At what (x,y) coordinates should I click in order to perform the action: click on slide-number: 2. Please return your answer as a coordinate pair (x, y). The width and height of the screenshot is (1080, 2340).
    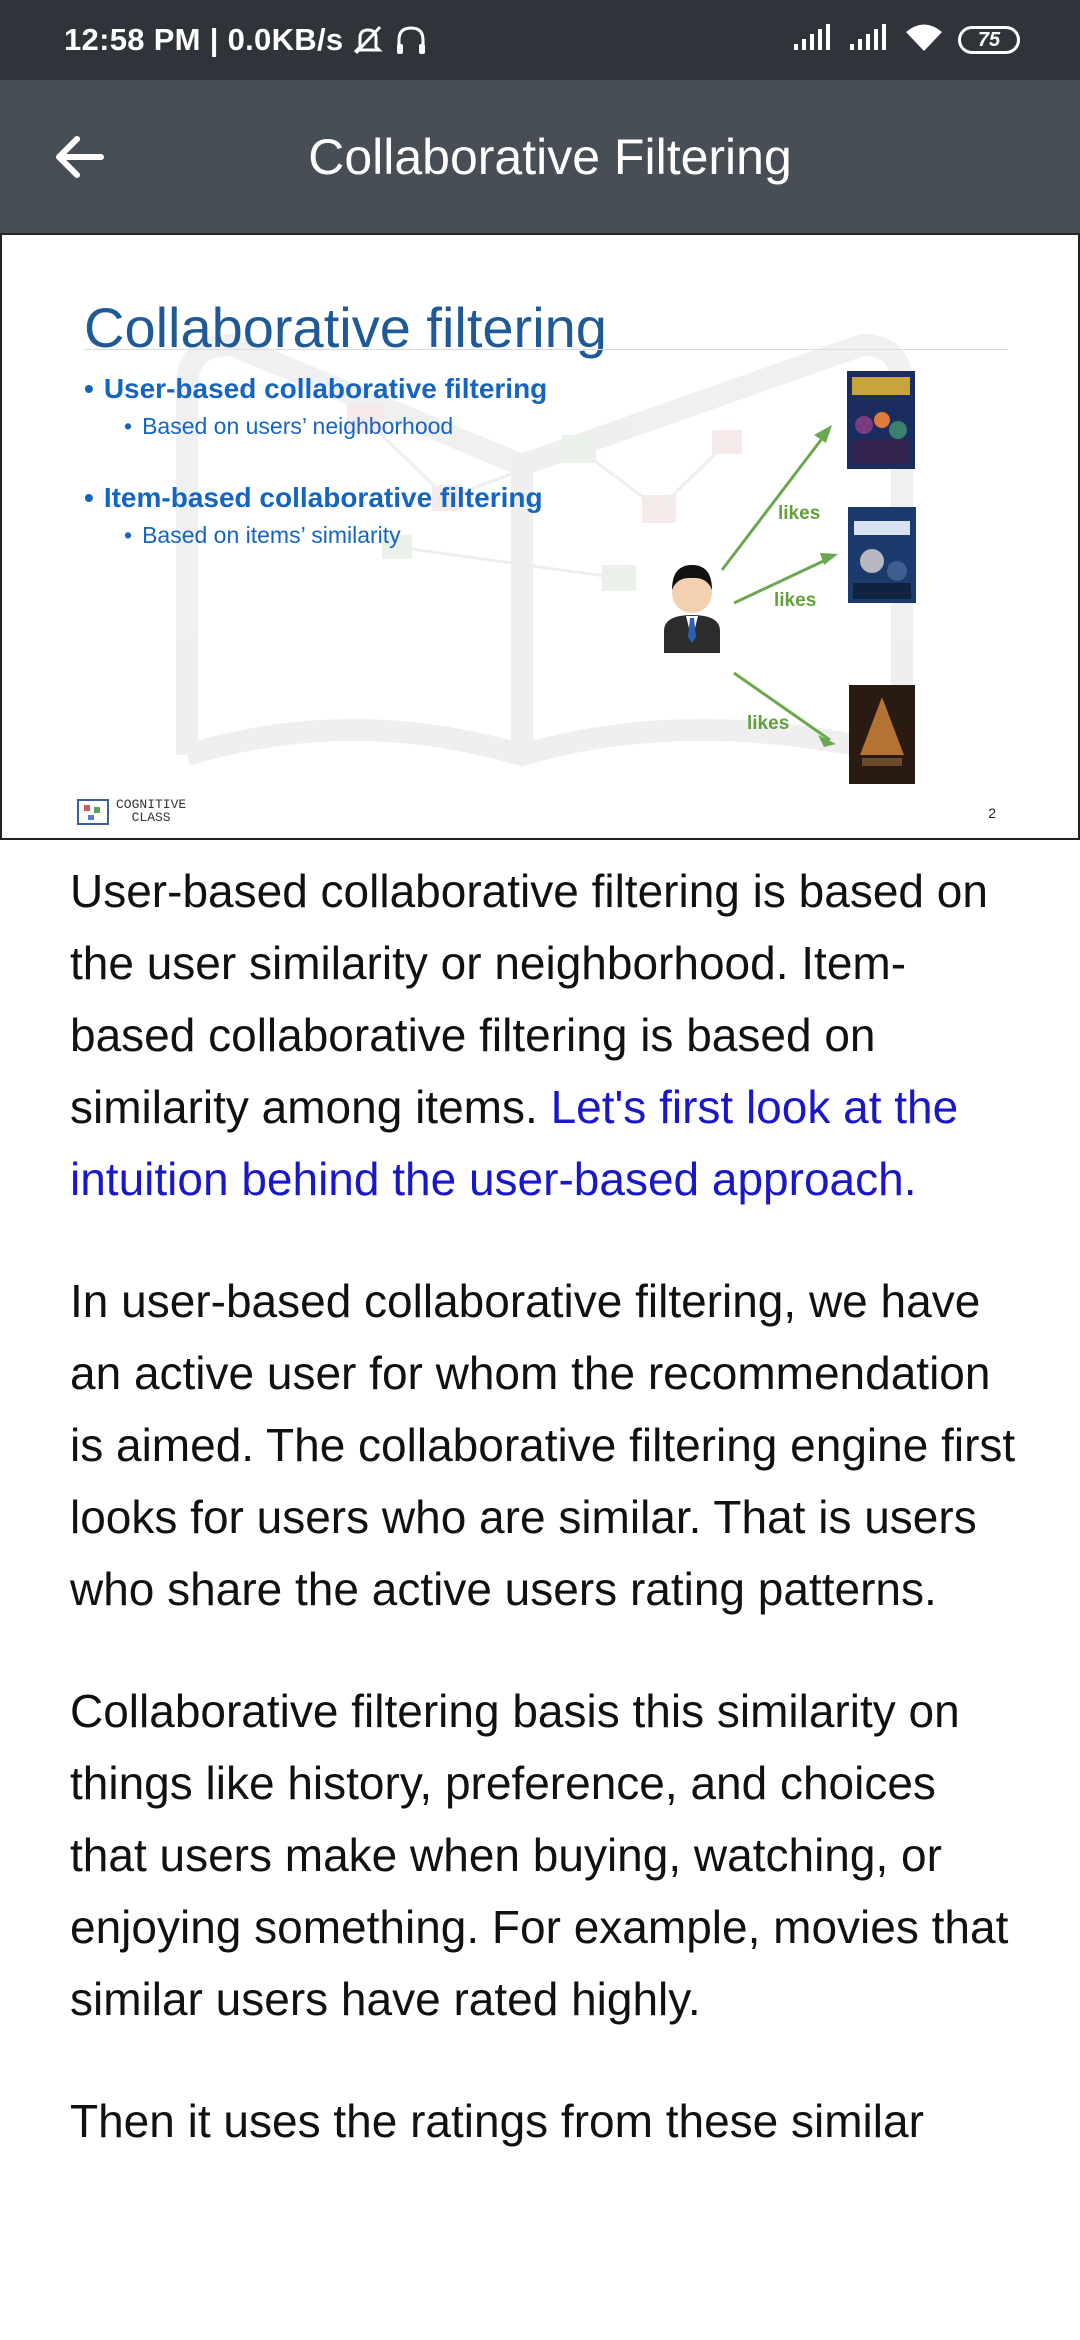
    Looking at the image, I should click on (992, 813).